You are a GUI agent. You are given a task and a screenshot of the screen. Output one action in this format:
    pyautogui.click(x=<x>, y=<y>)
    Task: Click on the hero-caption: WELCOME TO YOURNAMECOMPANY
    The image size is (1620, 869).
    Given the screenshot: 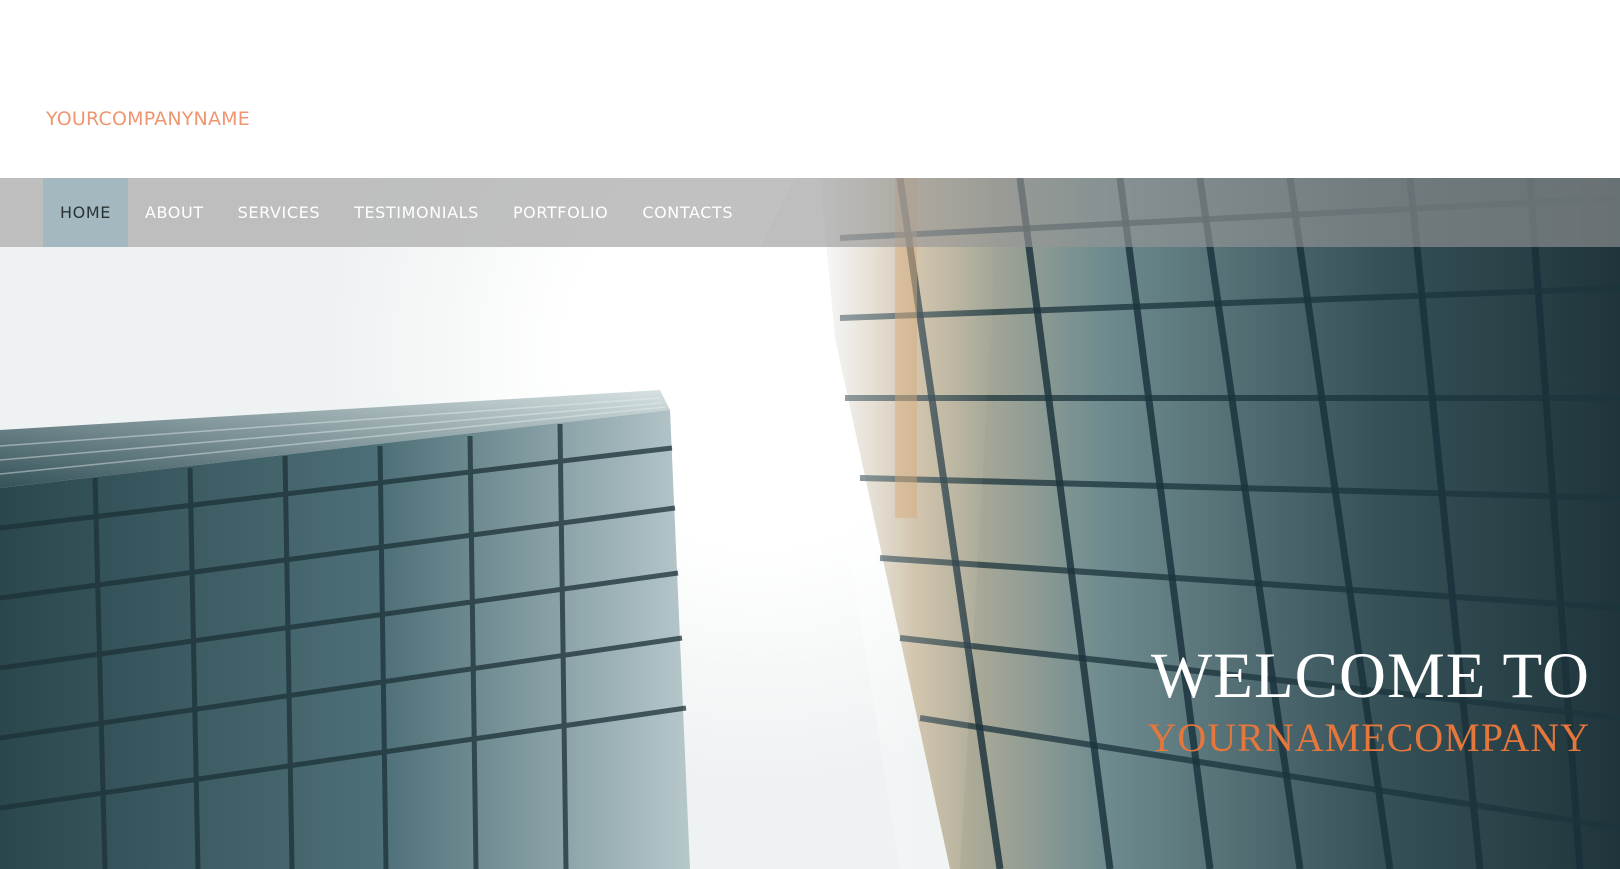 What is the action you would take?
    pyautogui.click(x=1369, y=701)
    